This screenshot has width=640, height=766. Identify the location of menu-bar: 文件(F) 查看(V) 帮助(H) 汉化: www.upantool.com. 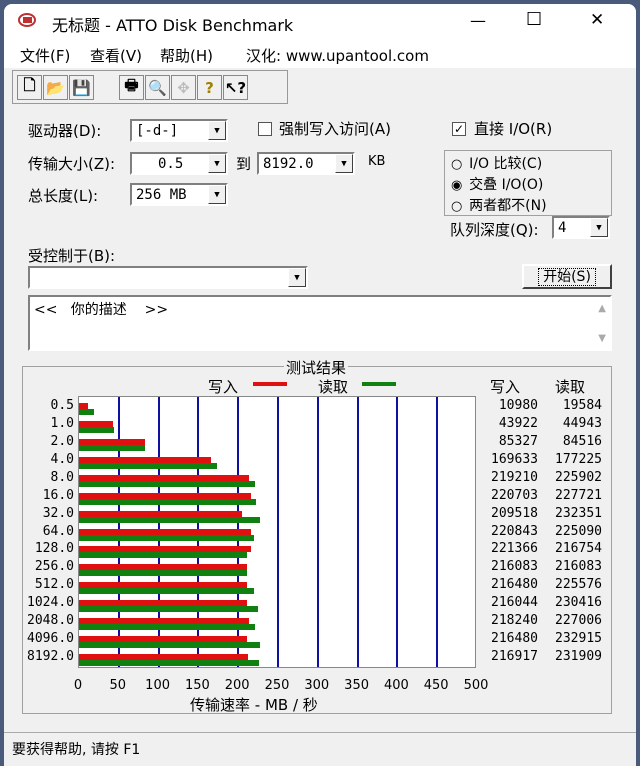
(320, 54).